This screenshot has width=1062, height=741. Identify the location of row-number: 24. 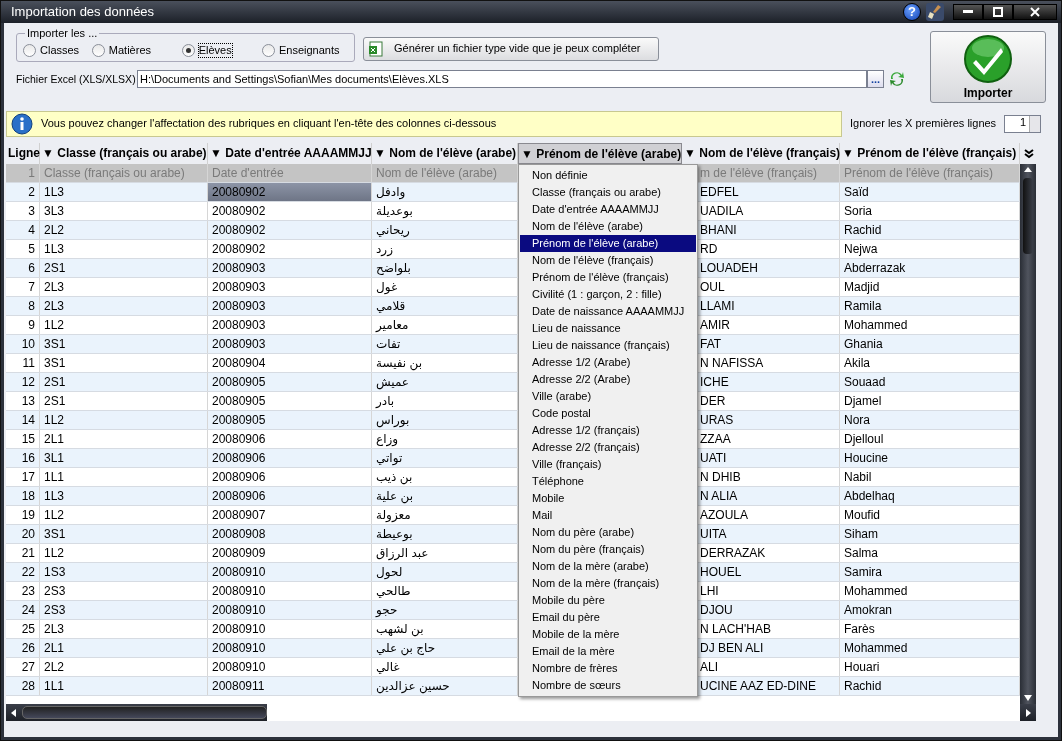
(23, 610).